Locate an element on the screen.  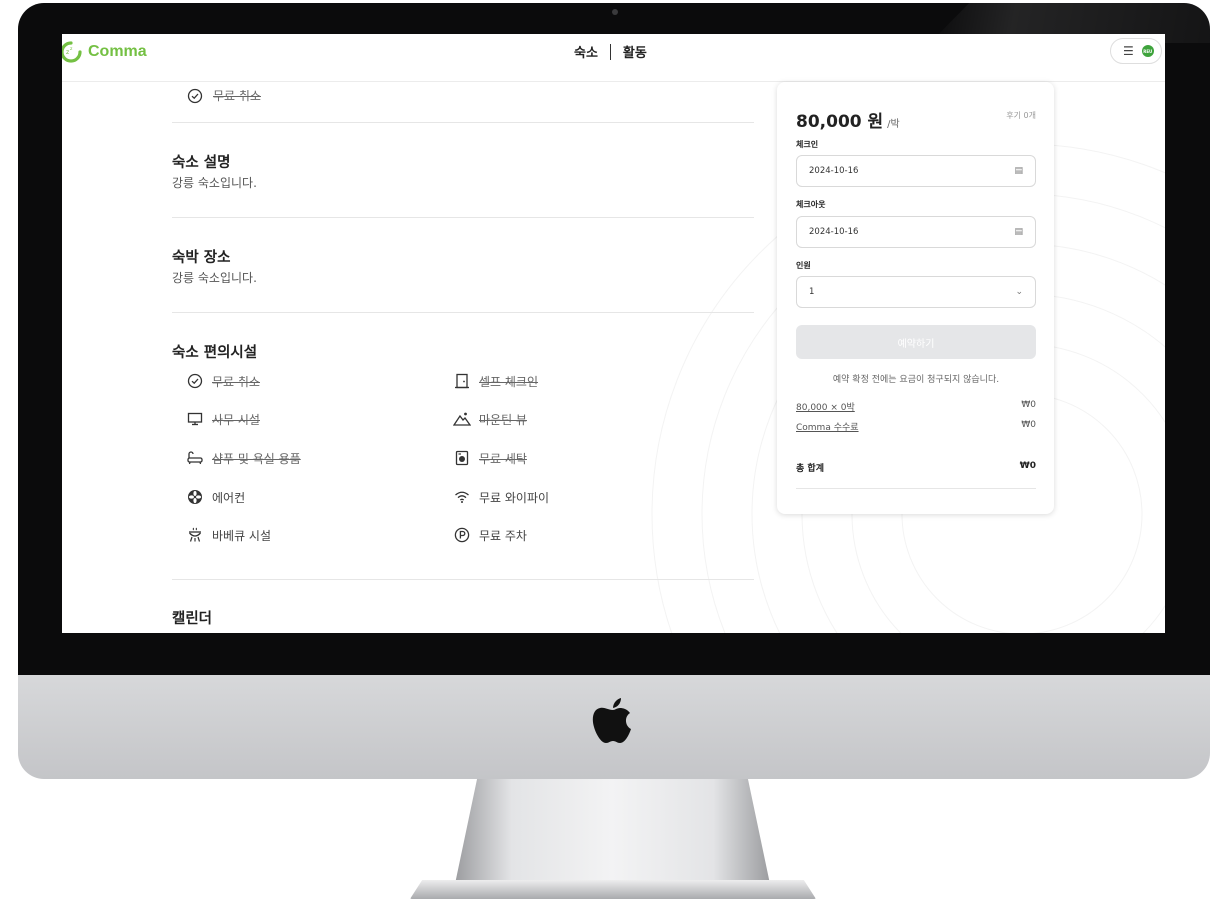
main-nav: 숙소 활동 is located at coordinates (610, 51).